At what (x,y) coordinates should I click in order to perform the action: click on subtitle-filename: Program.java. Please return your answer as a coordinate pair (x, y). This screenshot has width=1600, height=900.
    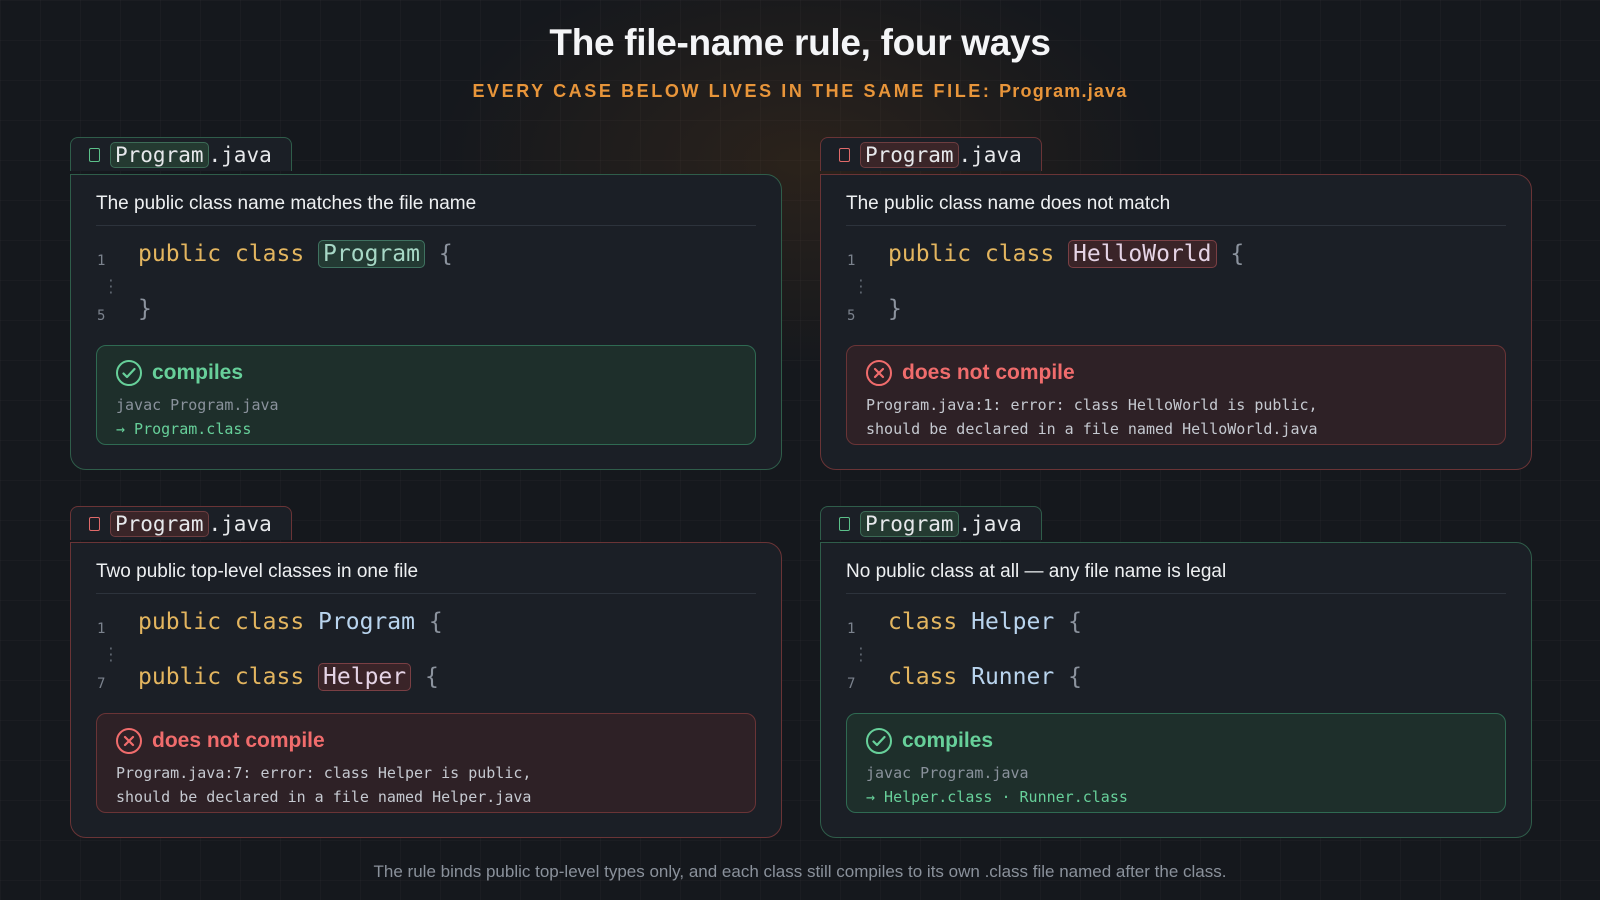
    Looking at the image, I should click on (1063, 91).